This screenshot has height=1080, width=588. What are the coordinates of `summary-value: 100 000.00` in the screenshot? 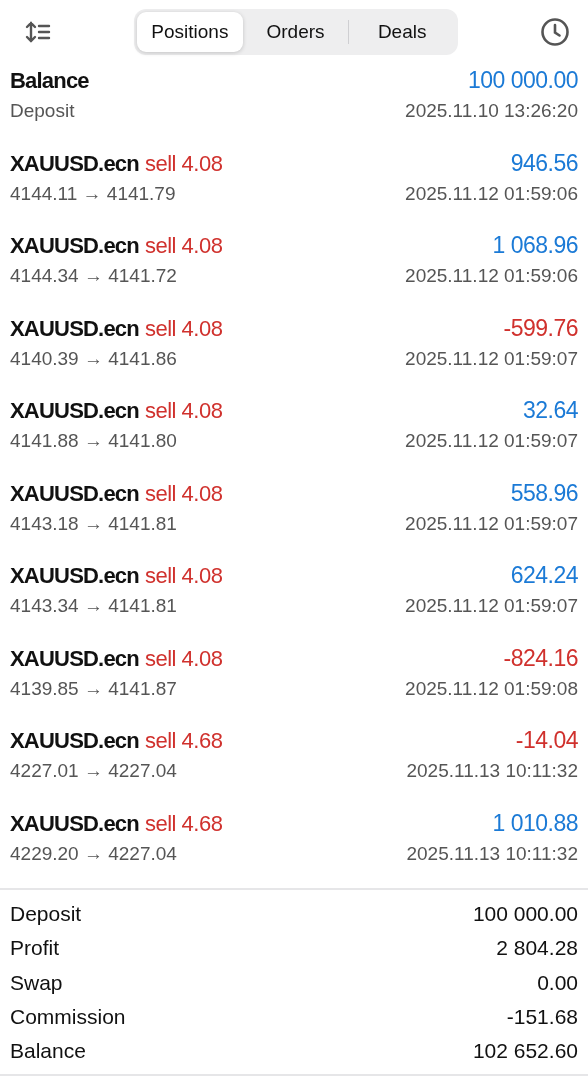 It's located at (525, 914).